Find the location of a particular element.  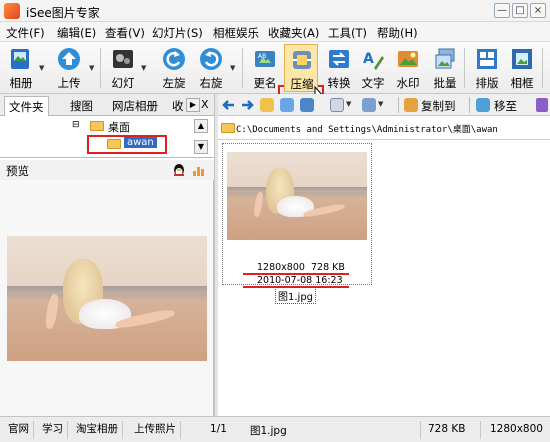

thumbnail-filename: 图1.jpg is located at coordinates (296, 295).